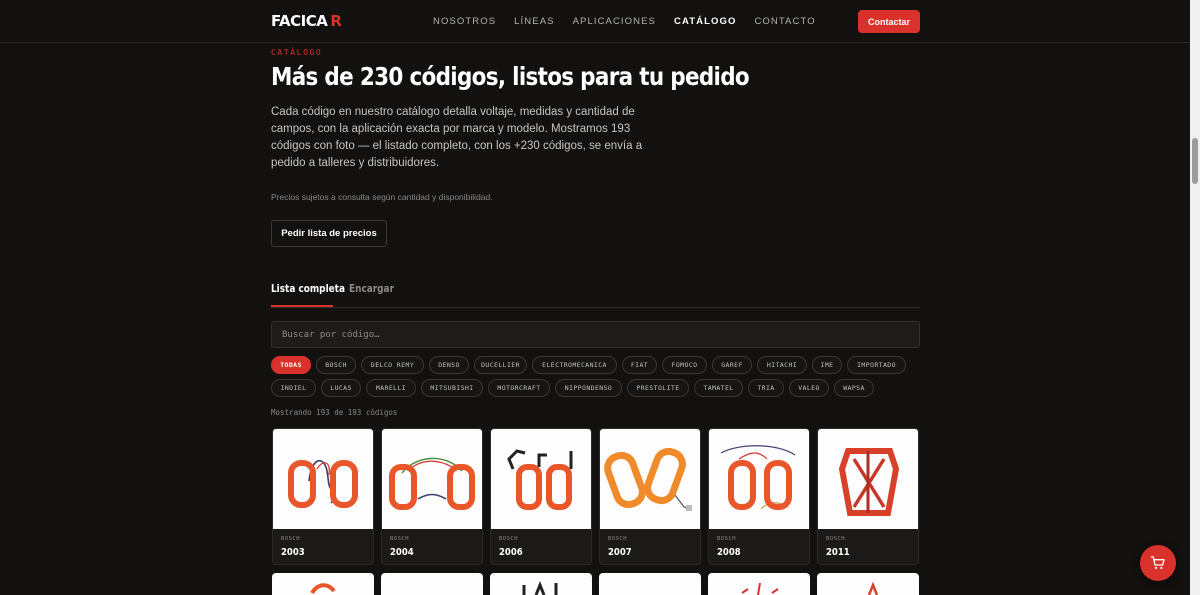 This screenshot has width=1200, height=595. Describe the element at coordinates (534, 21) in the screenshot. I see `nav-lineas: LÍNEAS` at that location.